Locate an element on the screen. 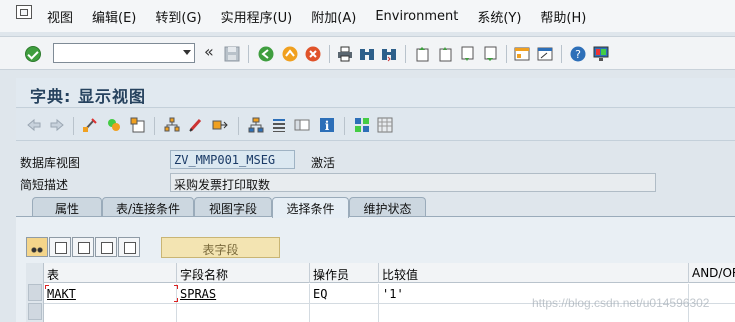 The width and height of the screenshot is (735, 322). cell-table: MAKT is located at coordinates (110, 294).